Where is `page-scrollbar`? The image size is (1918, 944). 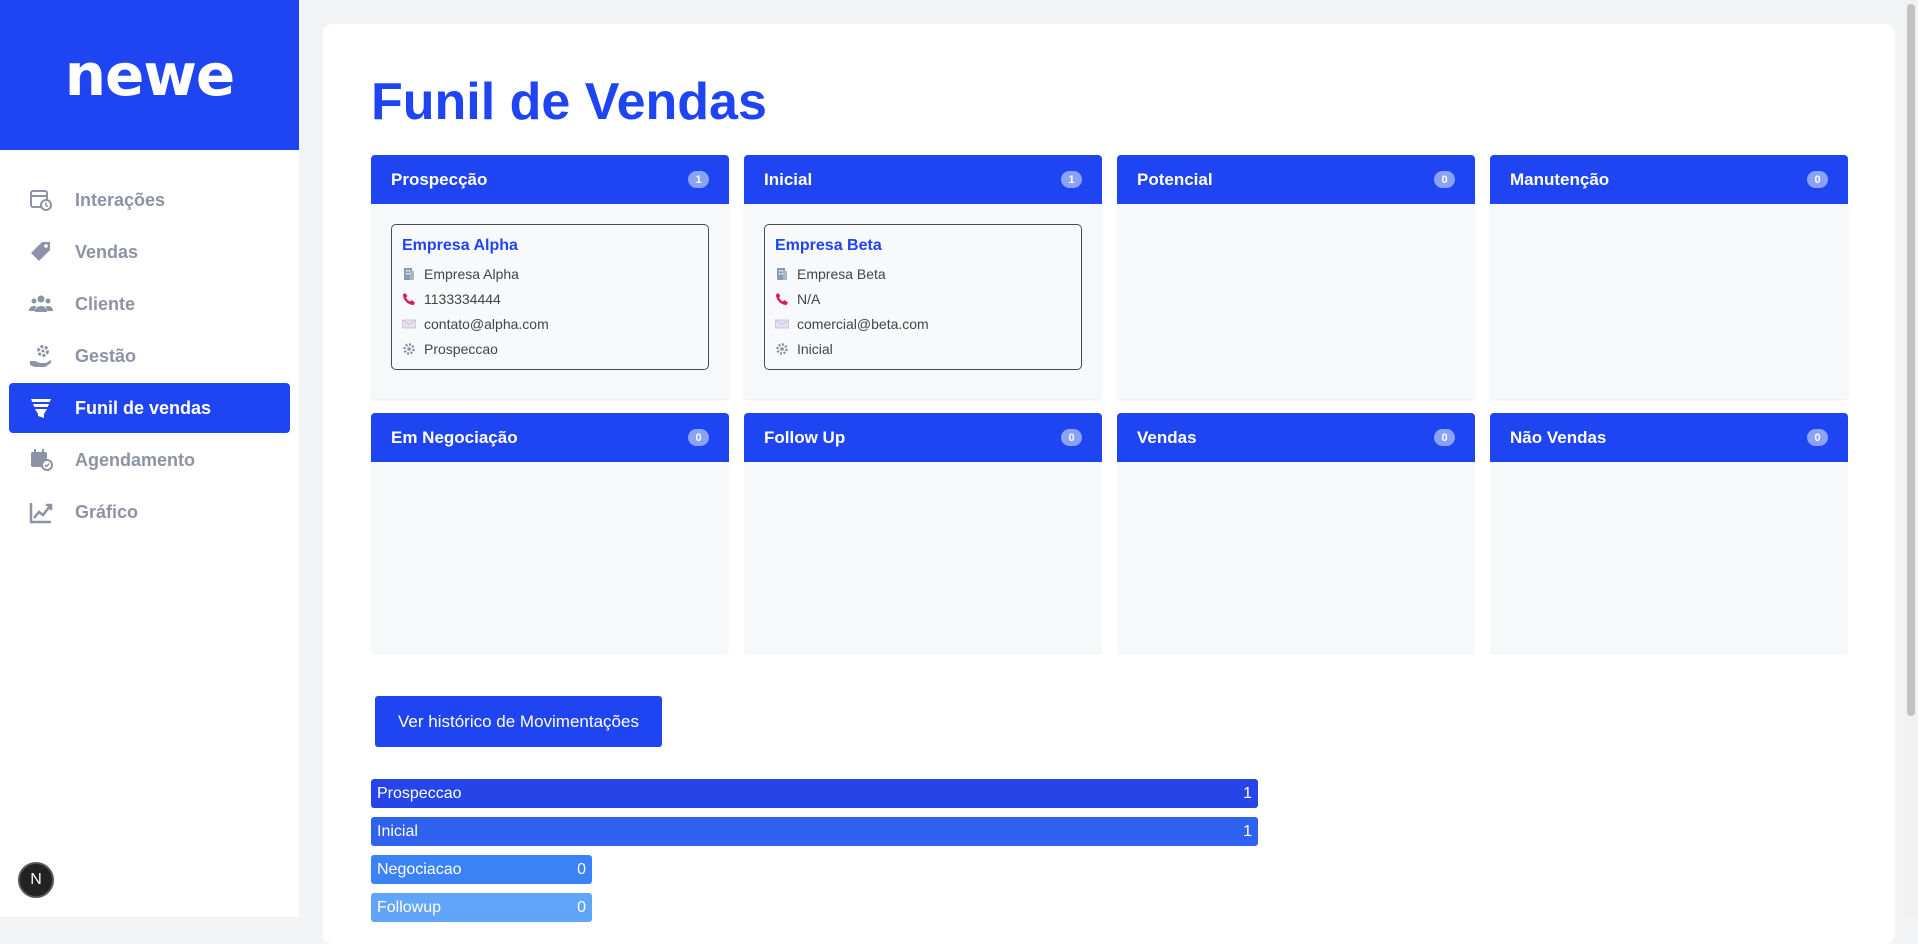
page-scrollbar is located at coordinates (1911, 458).